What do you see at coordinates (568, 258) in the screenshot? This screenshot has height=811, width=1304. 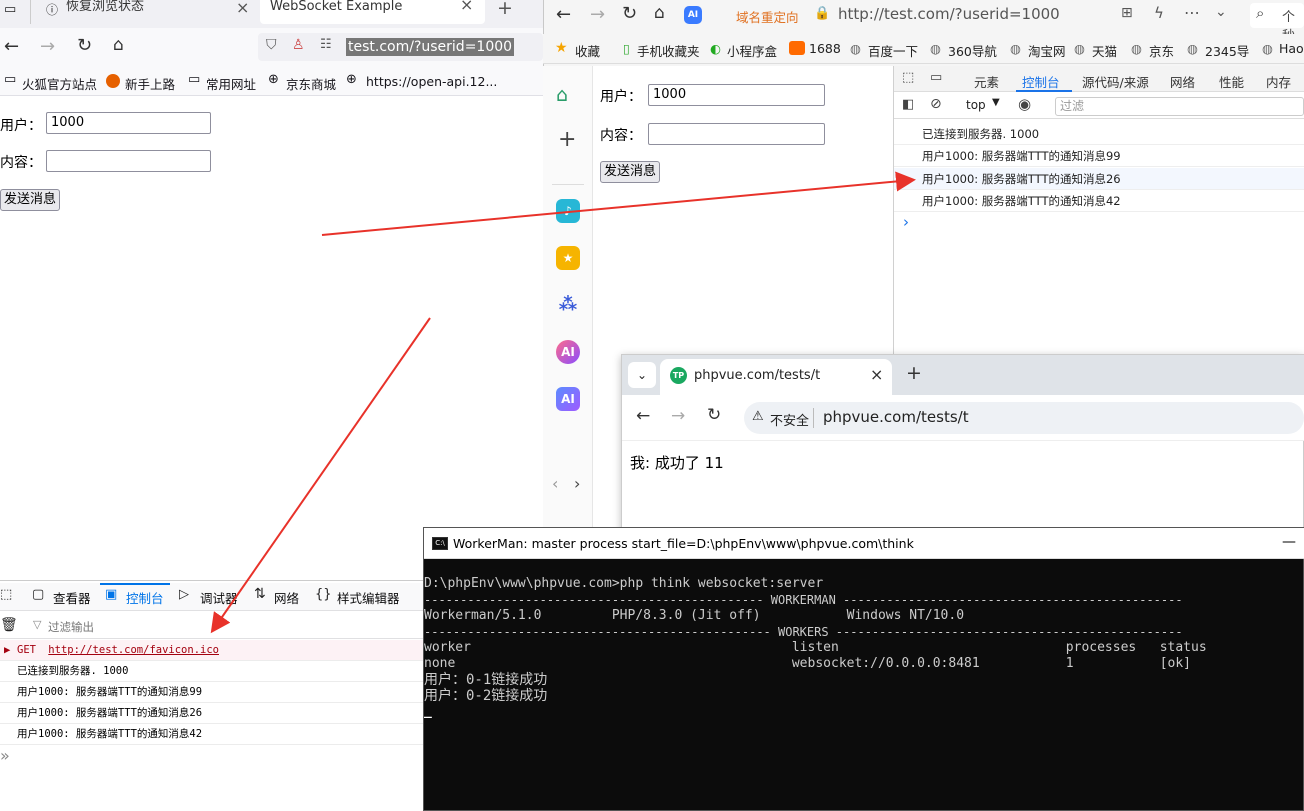 I see `favorites-star-icon: ★` at bounding box center [568, 258].